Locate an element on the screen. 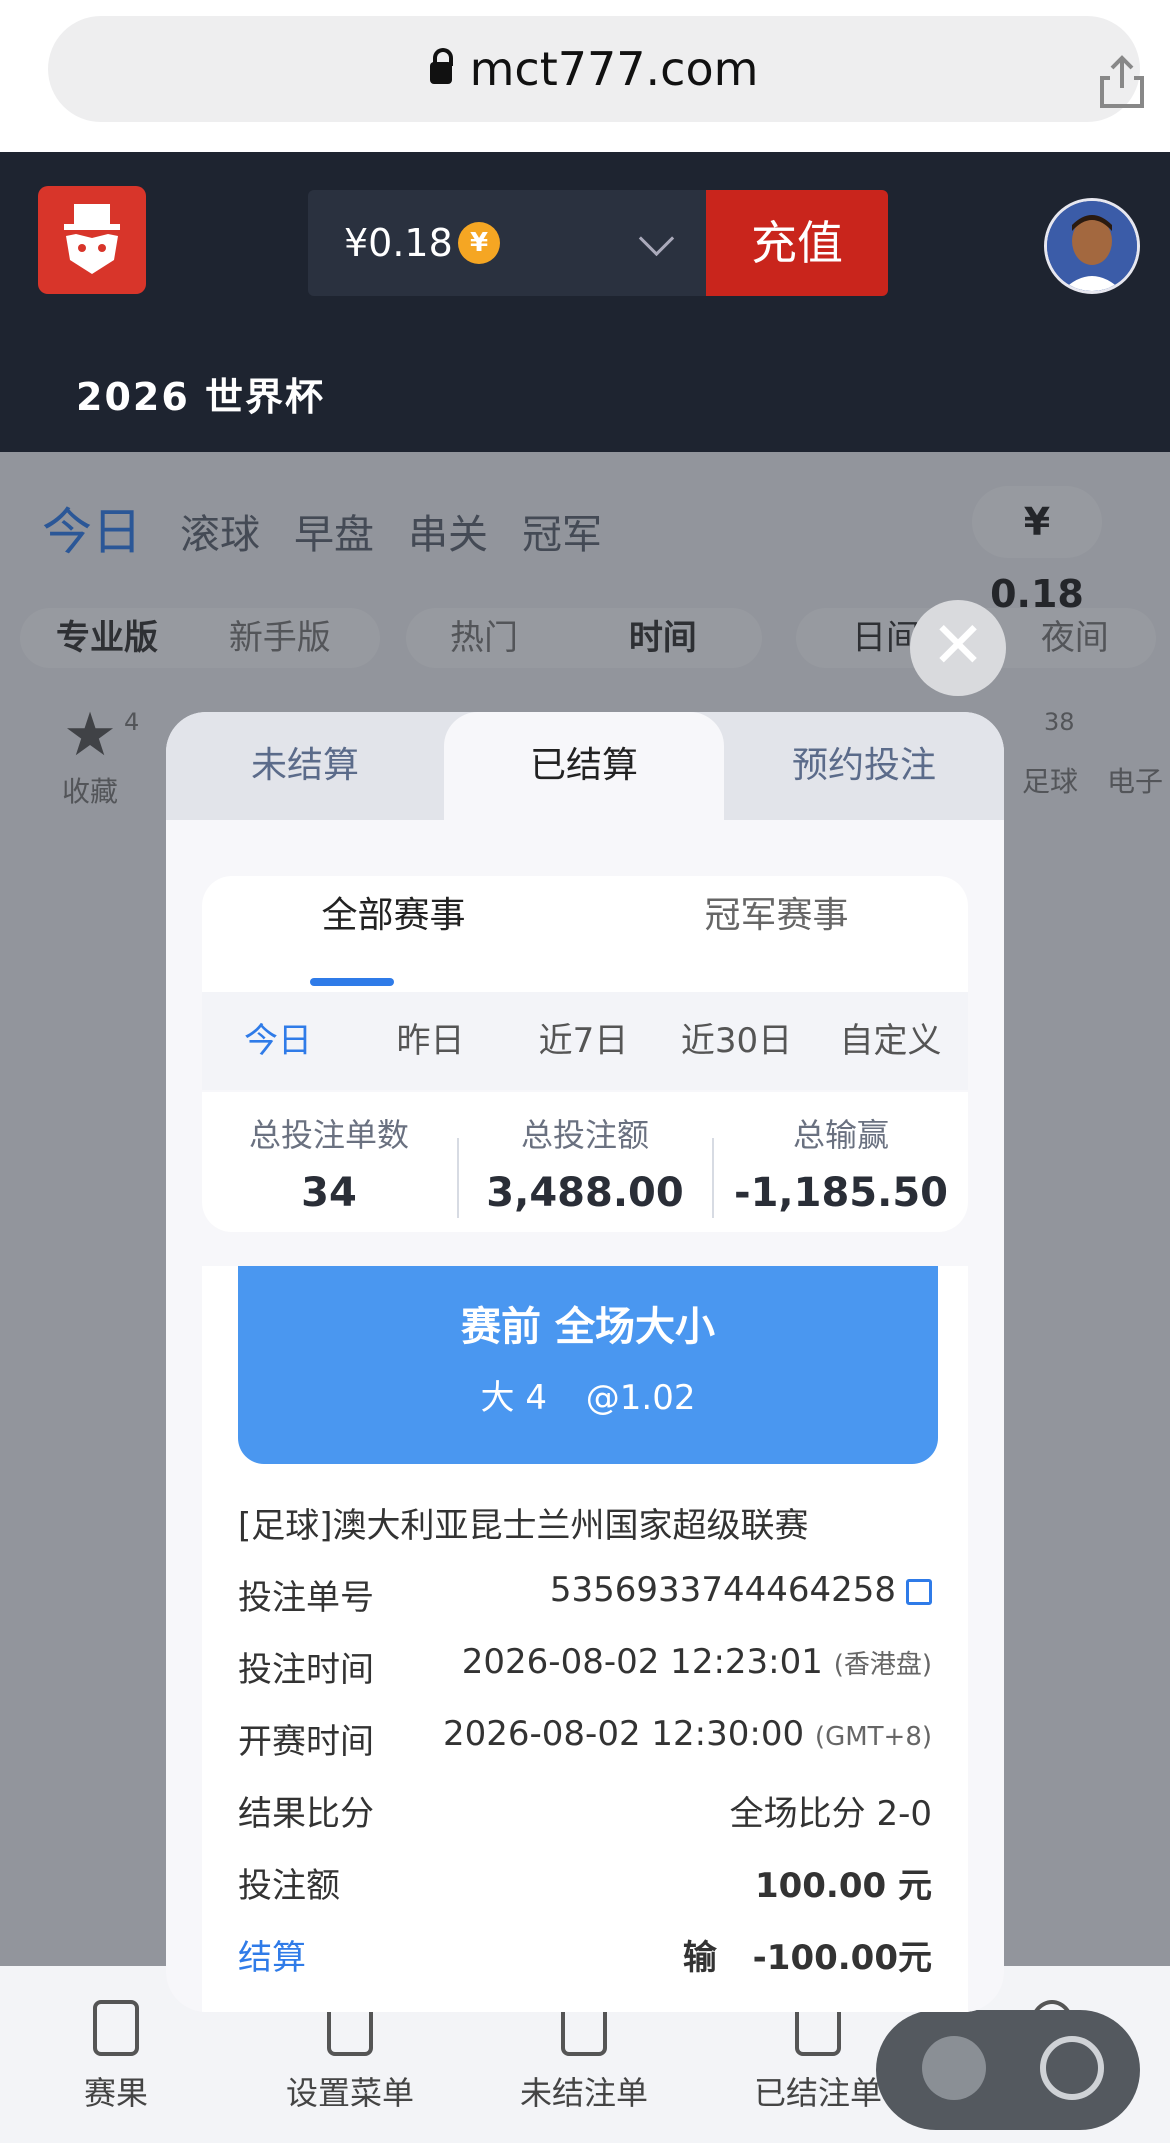 Image resolution: width=1170 pixels, height=2143 pixels. score-label: 结果比分 is located at coordinates (306, 1814).